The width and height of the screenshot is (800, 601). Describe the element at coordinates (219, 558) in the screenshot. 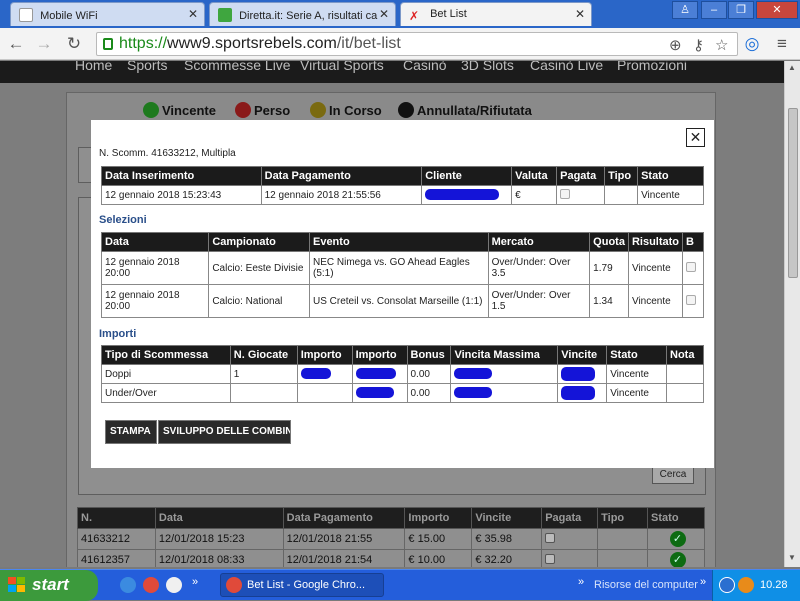

I see `bet-date: 12/01/2018 08:33` at that location.